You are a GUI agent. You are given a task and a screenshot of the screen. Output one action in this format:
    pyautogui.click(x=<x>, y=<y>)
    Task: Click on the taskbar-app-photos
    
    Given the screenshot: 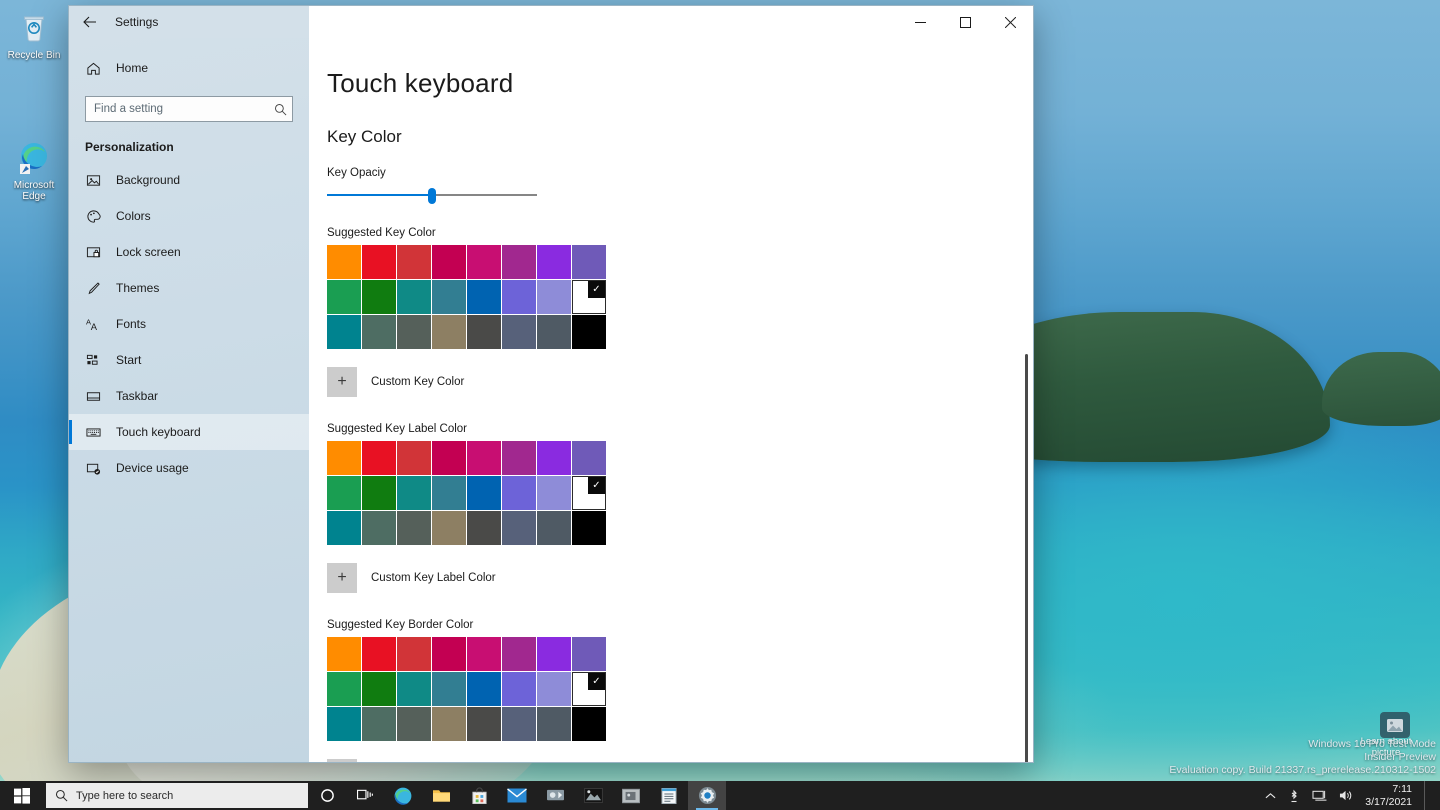 What is the action you would take?
    pyautogui.click(x=631, y=795)
    